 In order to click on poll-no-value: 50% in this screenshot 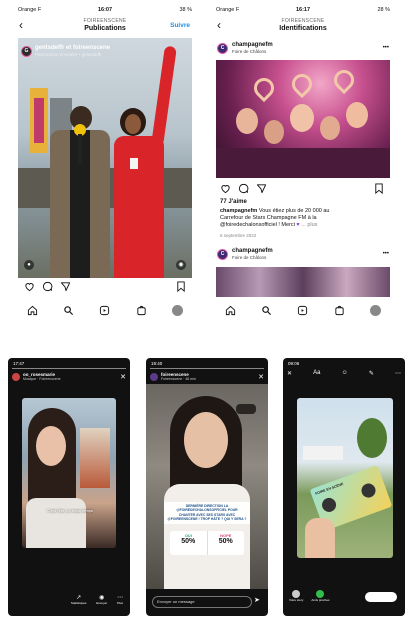, I will do `click(225, 541)`.